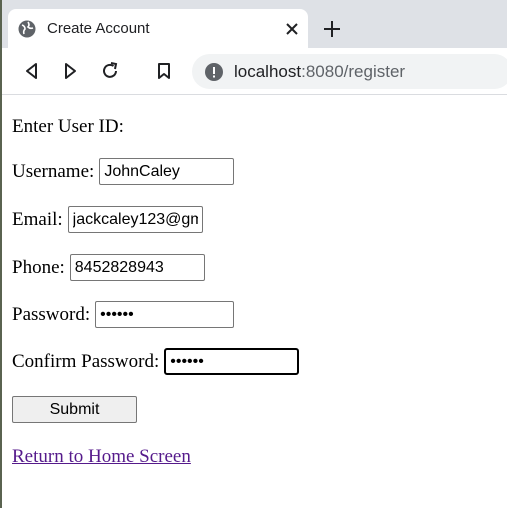  Describe the element at coordinates (98, 28) in the screenshot. I see `tab-title: Create Account` at that location.